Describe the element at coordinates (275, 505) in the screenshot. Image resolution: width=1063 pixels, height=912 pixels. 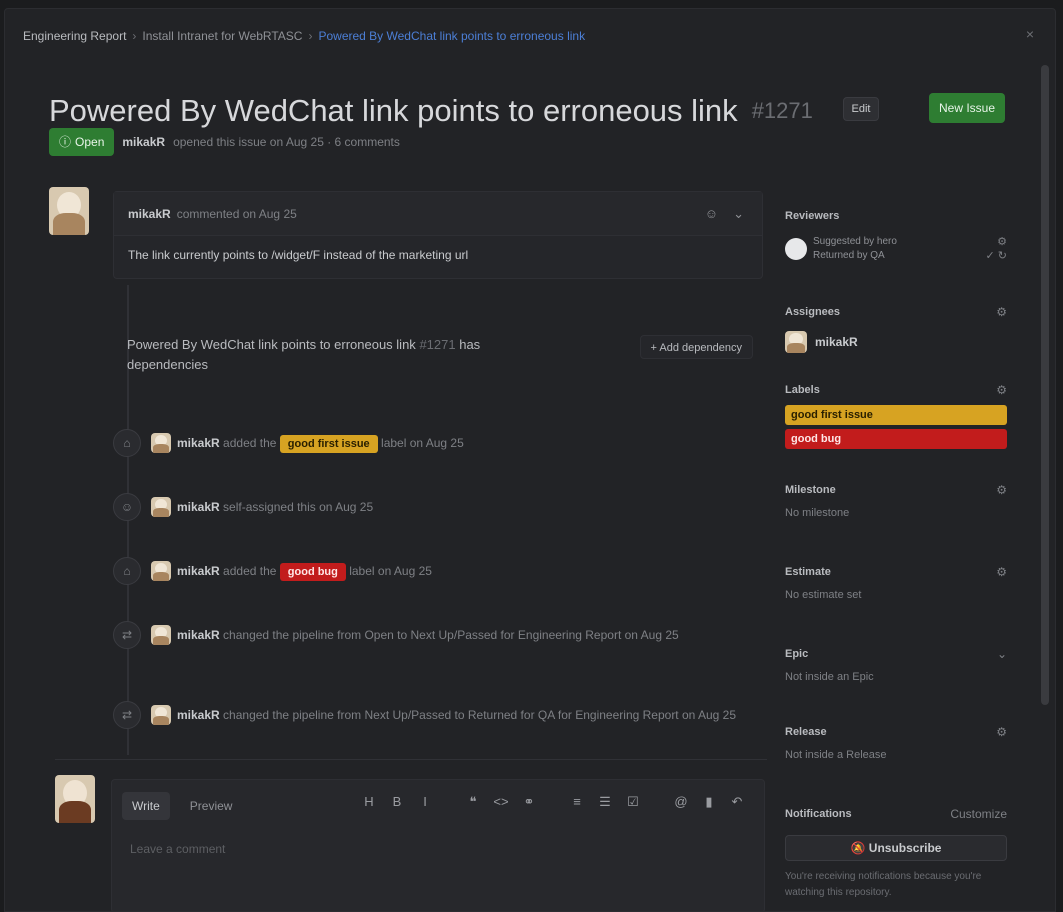
I see `event-text: mikakR self-assigned this on Aug 25` at that location.